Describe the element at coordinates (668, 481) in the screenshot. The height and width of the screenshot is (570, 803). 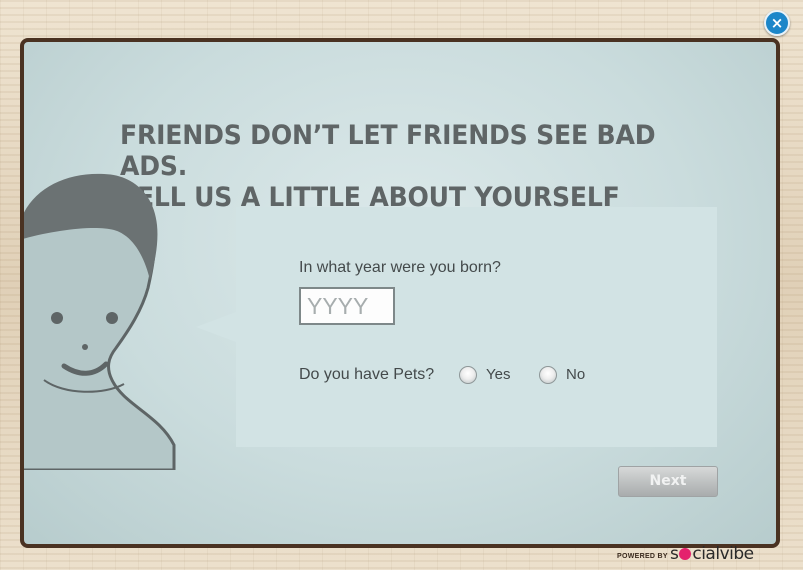
I see `next-button: Next` at that location.